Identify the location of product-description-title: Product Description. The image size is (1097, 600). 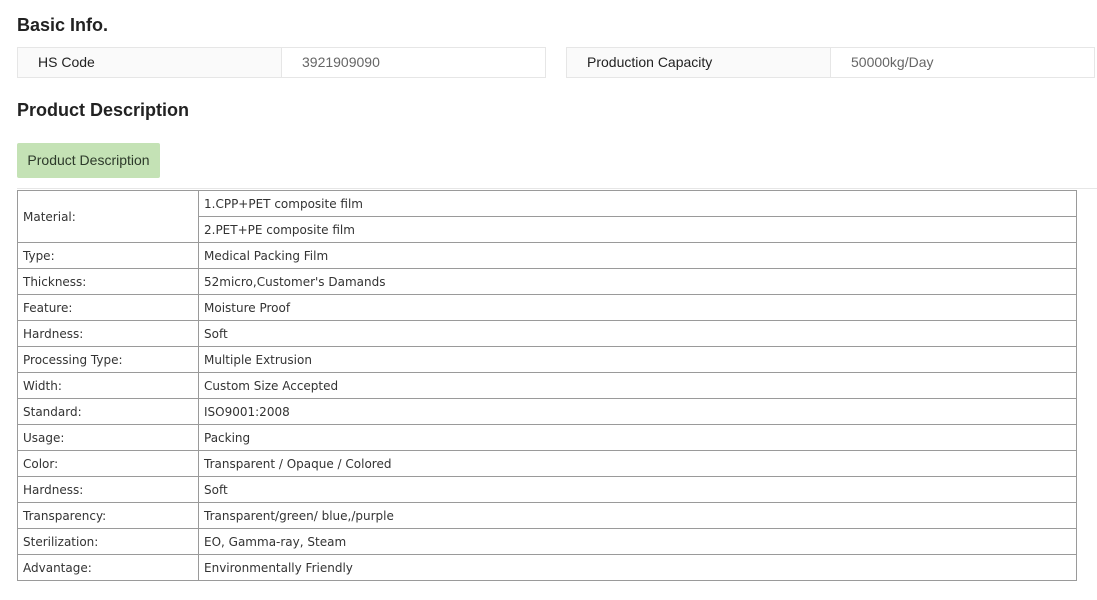
(103, 110).